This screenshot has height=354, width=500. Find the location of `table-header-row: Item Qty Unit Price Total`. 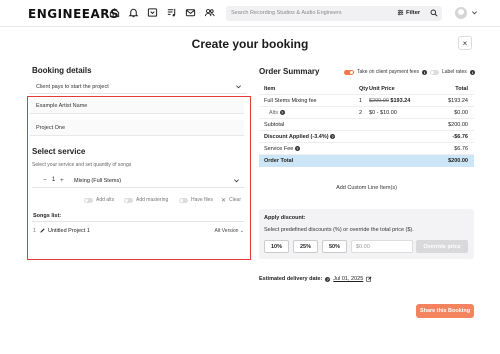

table-header-row: Item Qty Unit Price Total is located at coordinates (366, 89).